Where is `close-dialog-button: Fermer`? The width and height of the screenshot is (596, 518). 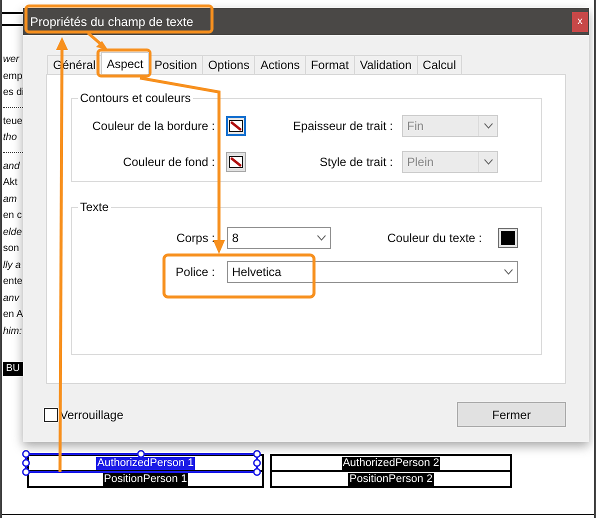
close-dialog-button: Fermer is located at coordinates (511, 414).